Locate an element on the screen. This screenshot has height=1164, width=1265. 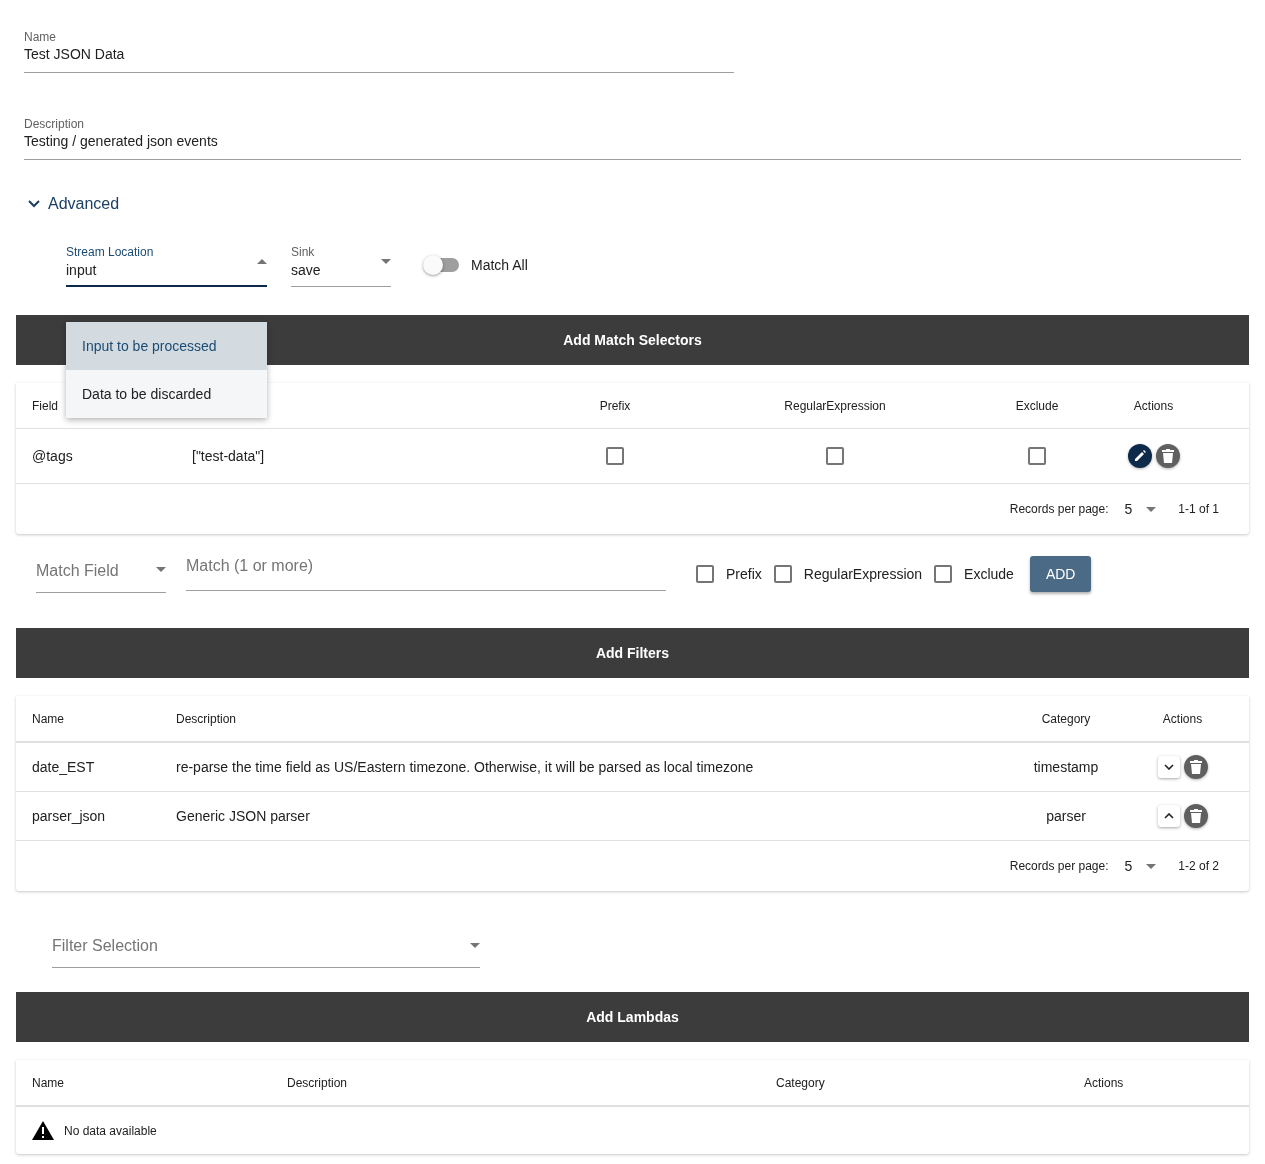
section-header: Add Filters is located at coordinates (632, 653).